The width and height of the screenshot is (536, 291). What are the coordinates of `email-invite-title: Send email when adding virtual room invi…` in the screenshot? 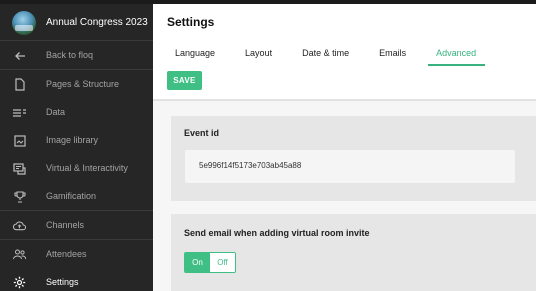 It's located at (277, 233).